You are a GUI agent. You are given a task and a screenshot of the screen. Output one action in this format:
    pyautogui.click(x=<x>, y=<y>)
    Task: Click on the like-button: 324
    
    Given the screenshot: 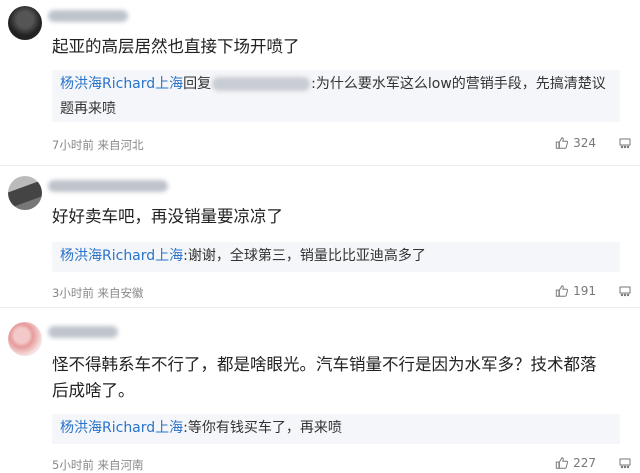 What is the action you would take?
    pyautogui.click(x=575, y=143)
    